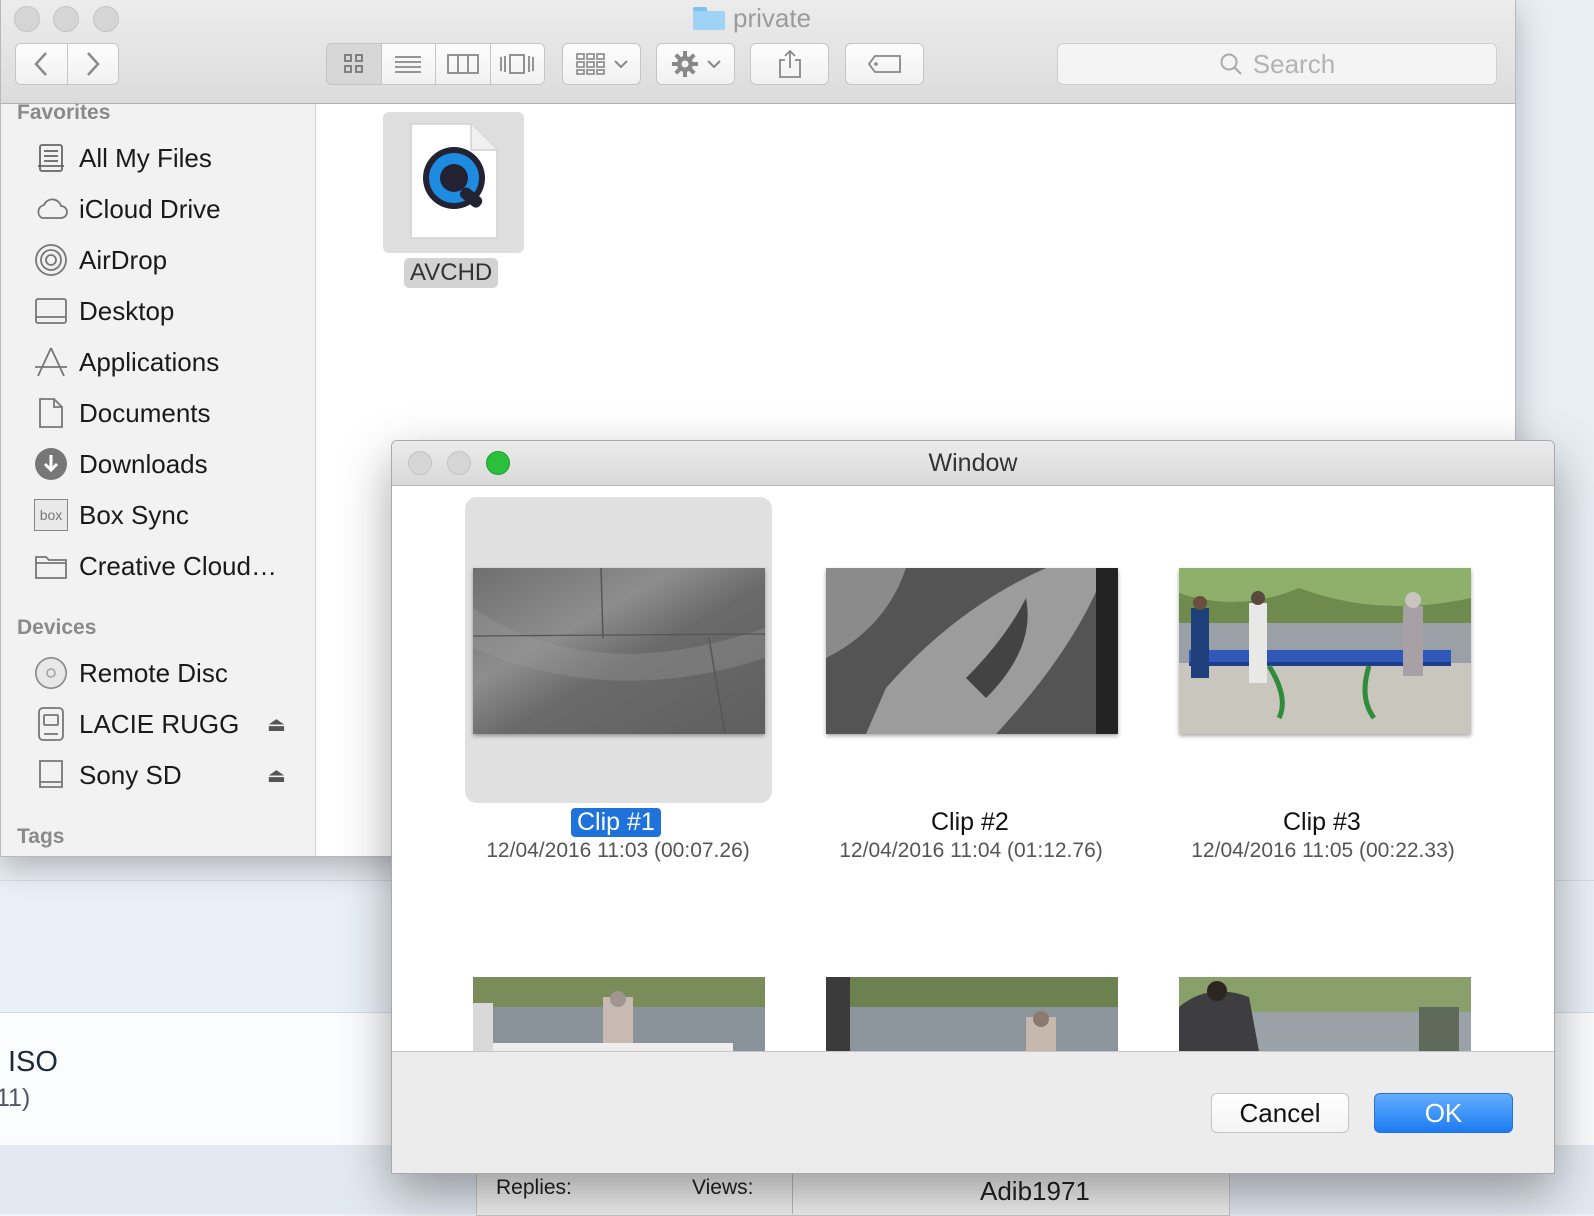 The image size is (1594, 1216). Describe the element at coordinates (590, 64) in the screenshot. I see `arrange-grid-icon` at that location.